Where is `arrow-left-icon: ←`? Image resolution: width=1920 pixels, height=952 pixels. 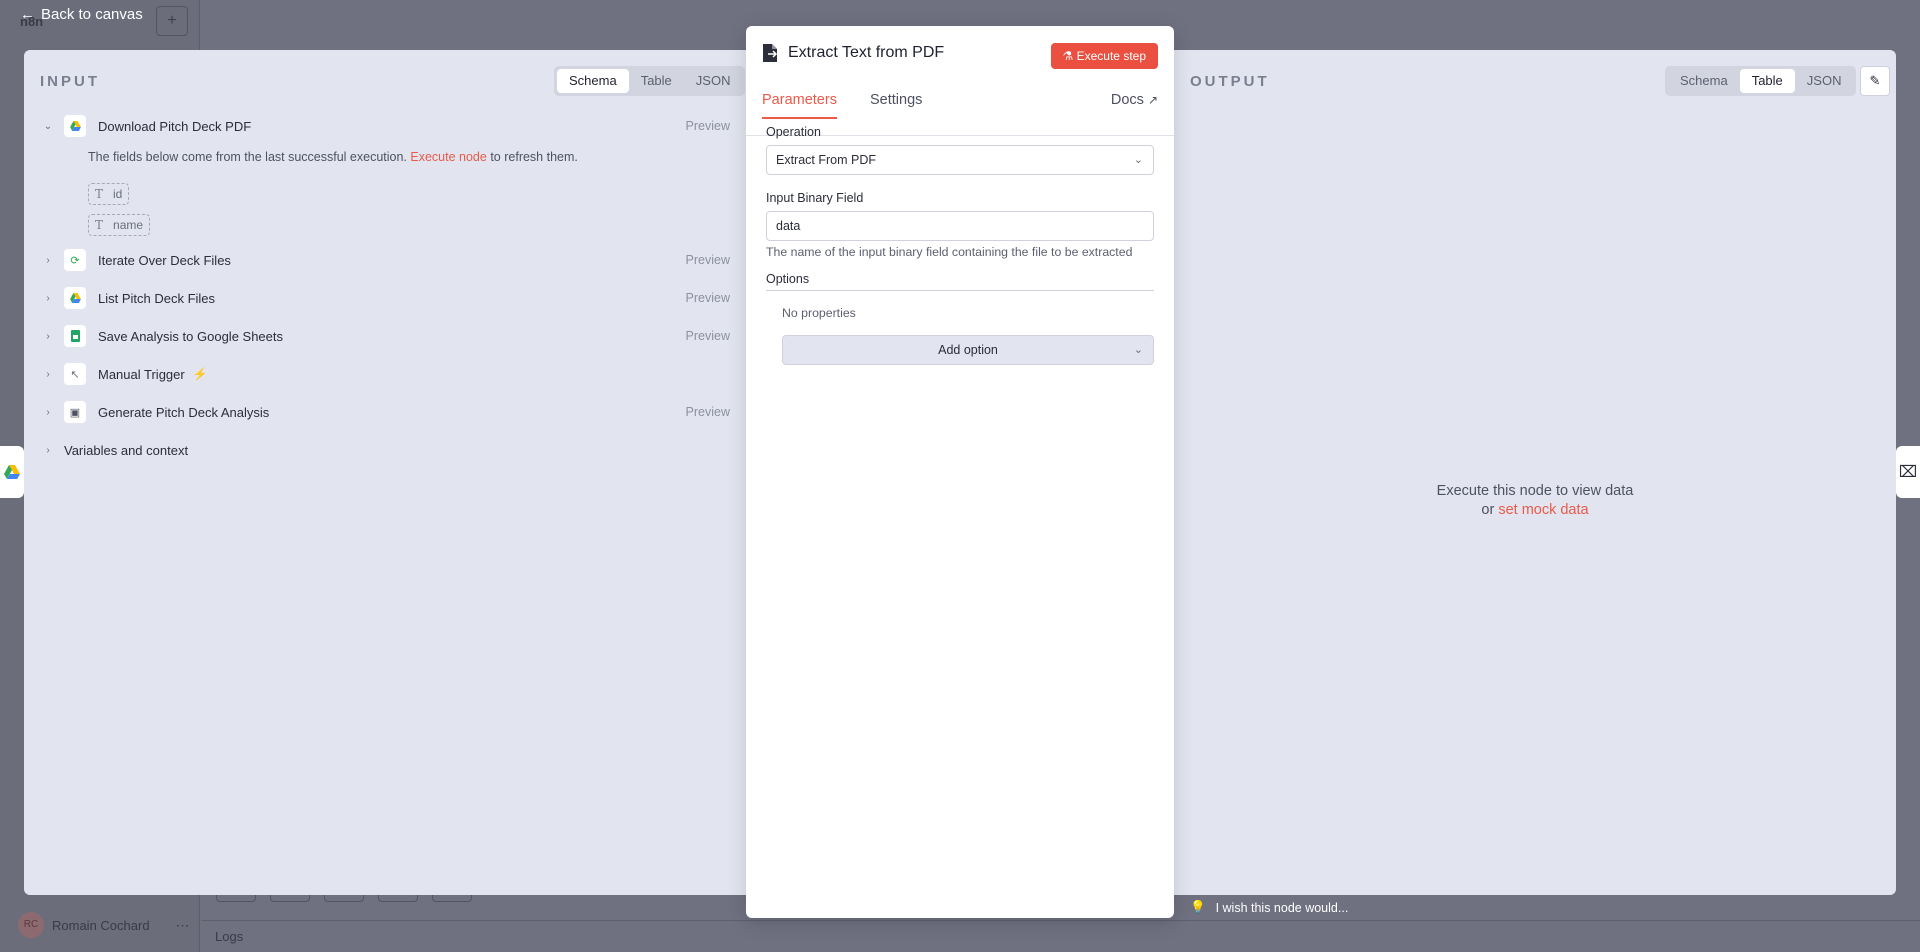
arrow-left-icon: ← is located at coordinates (27, 14).